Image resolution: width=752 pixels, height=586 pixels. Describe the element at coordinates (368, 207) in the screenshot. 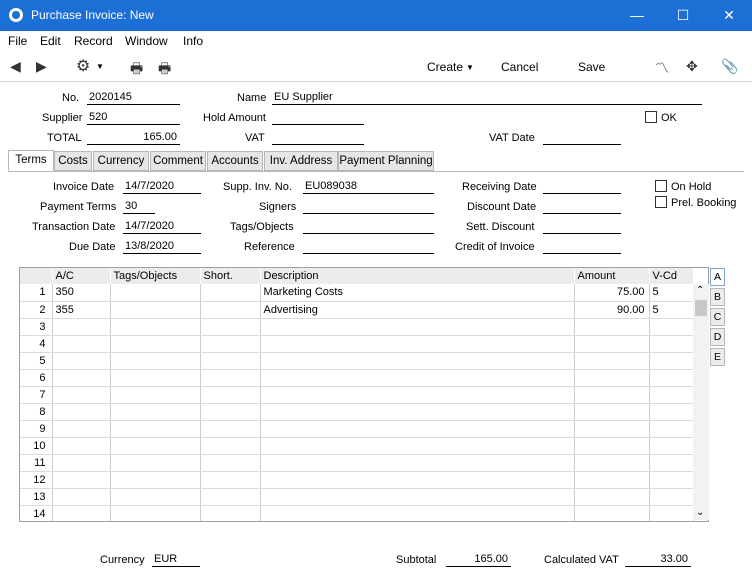

I see `signers-field` at that location.